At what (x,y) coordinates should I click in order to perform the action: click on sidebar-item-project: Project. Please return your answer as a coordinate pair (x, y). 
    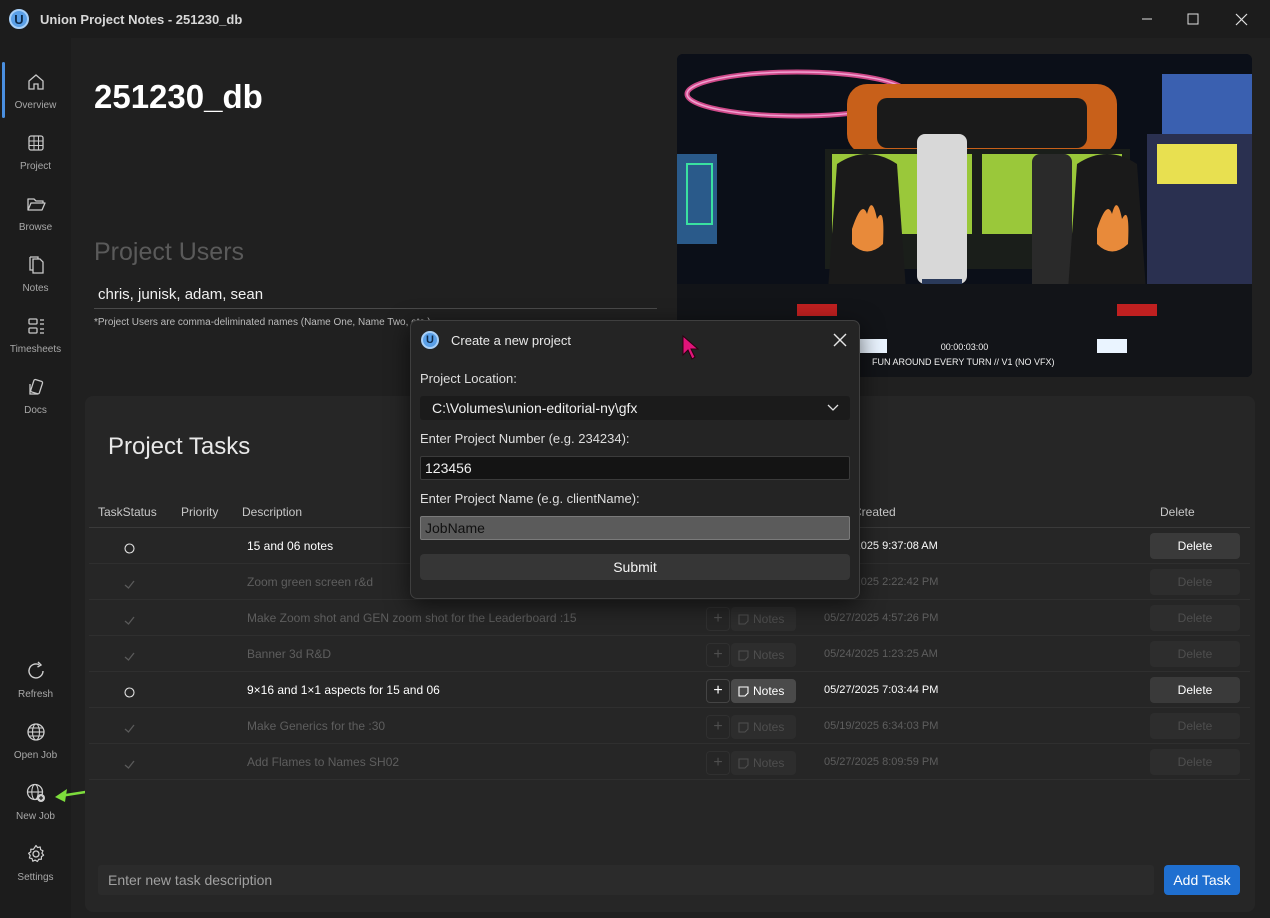
    Looking at the image, I should click on (35, 154).